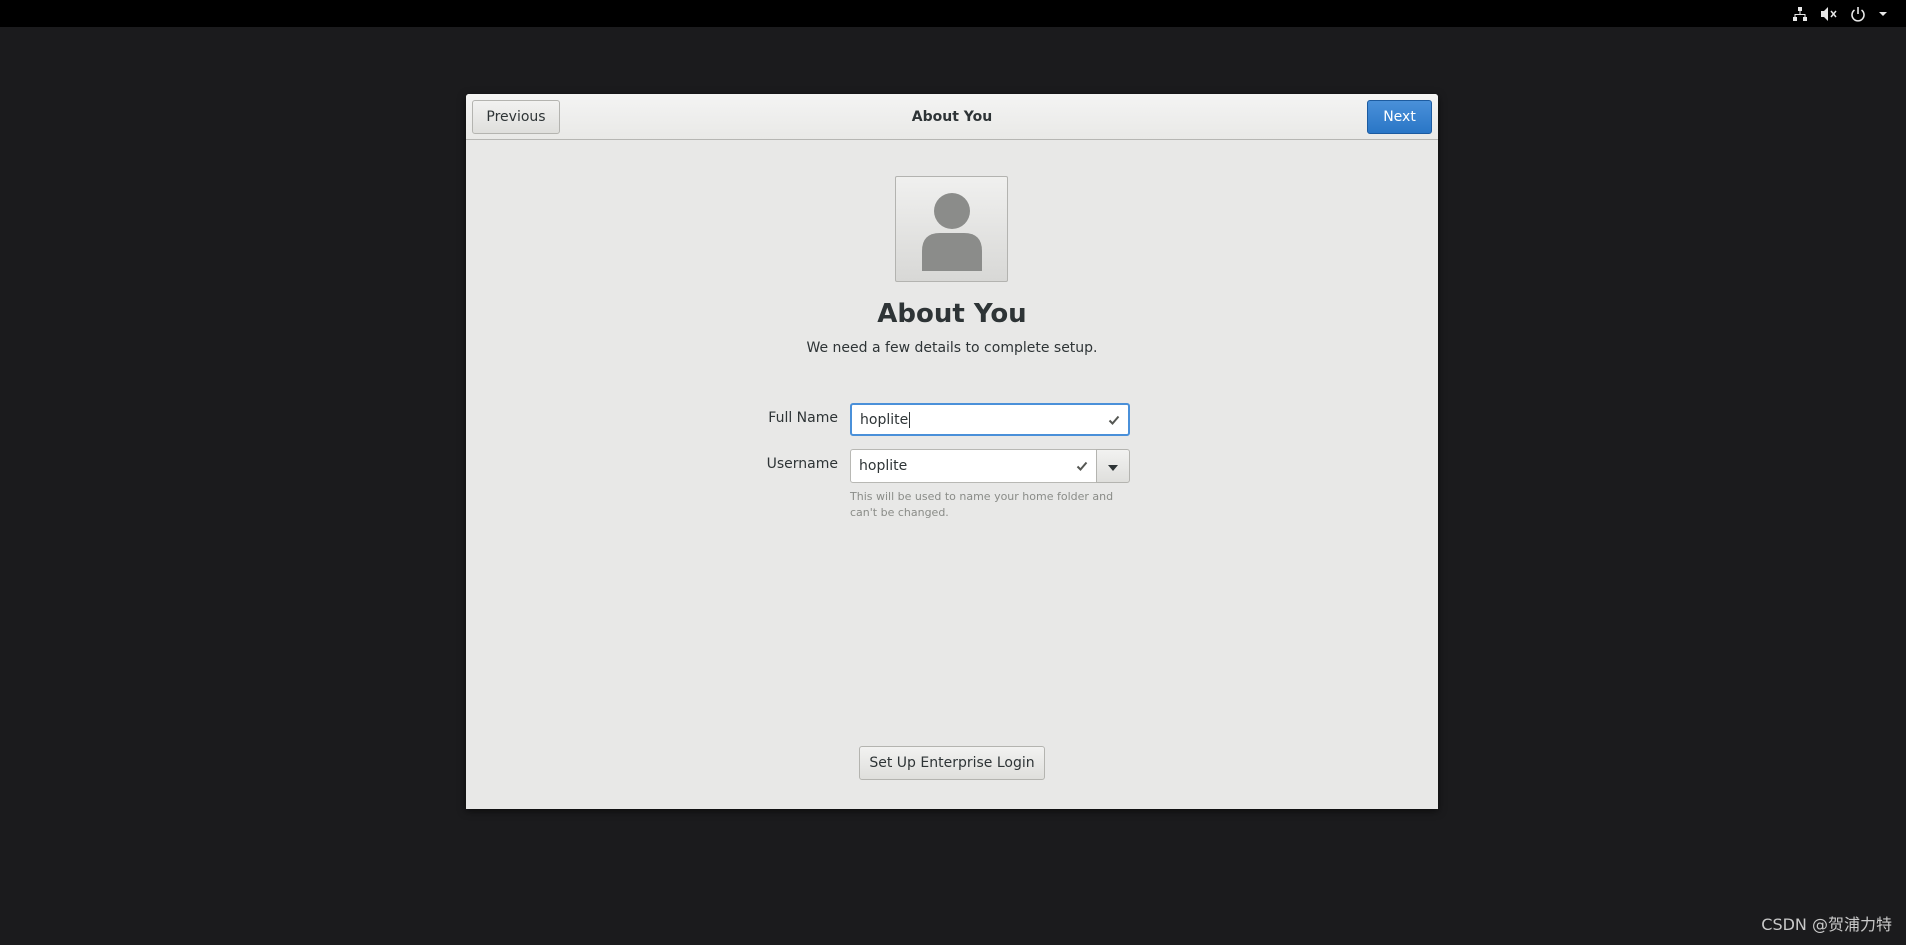 Image resolution: width=1906 pixels, height=945 pixels. What do you see at coordinates (910, 419) in the screenshot?
I see `text-cursor` at bounding box center [910, 419].